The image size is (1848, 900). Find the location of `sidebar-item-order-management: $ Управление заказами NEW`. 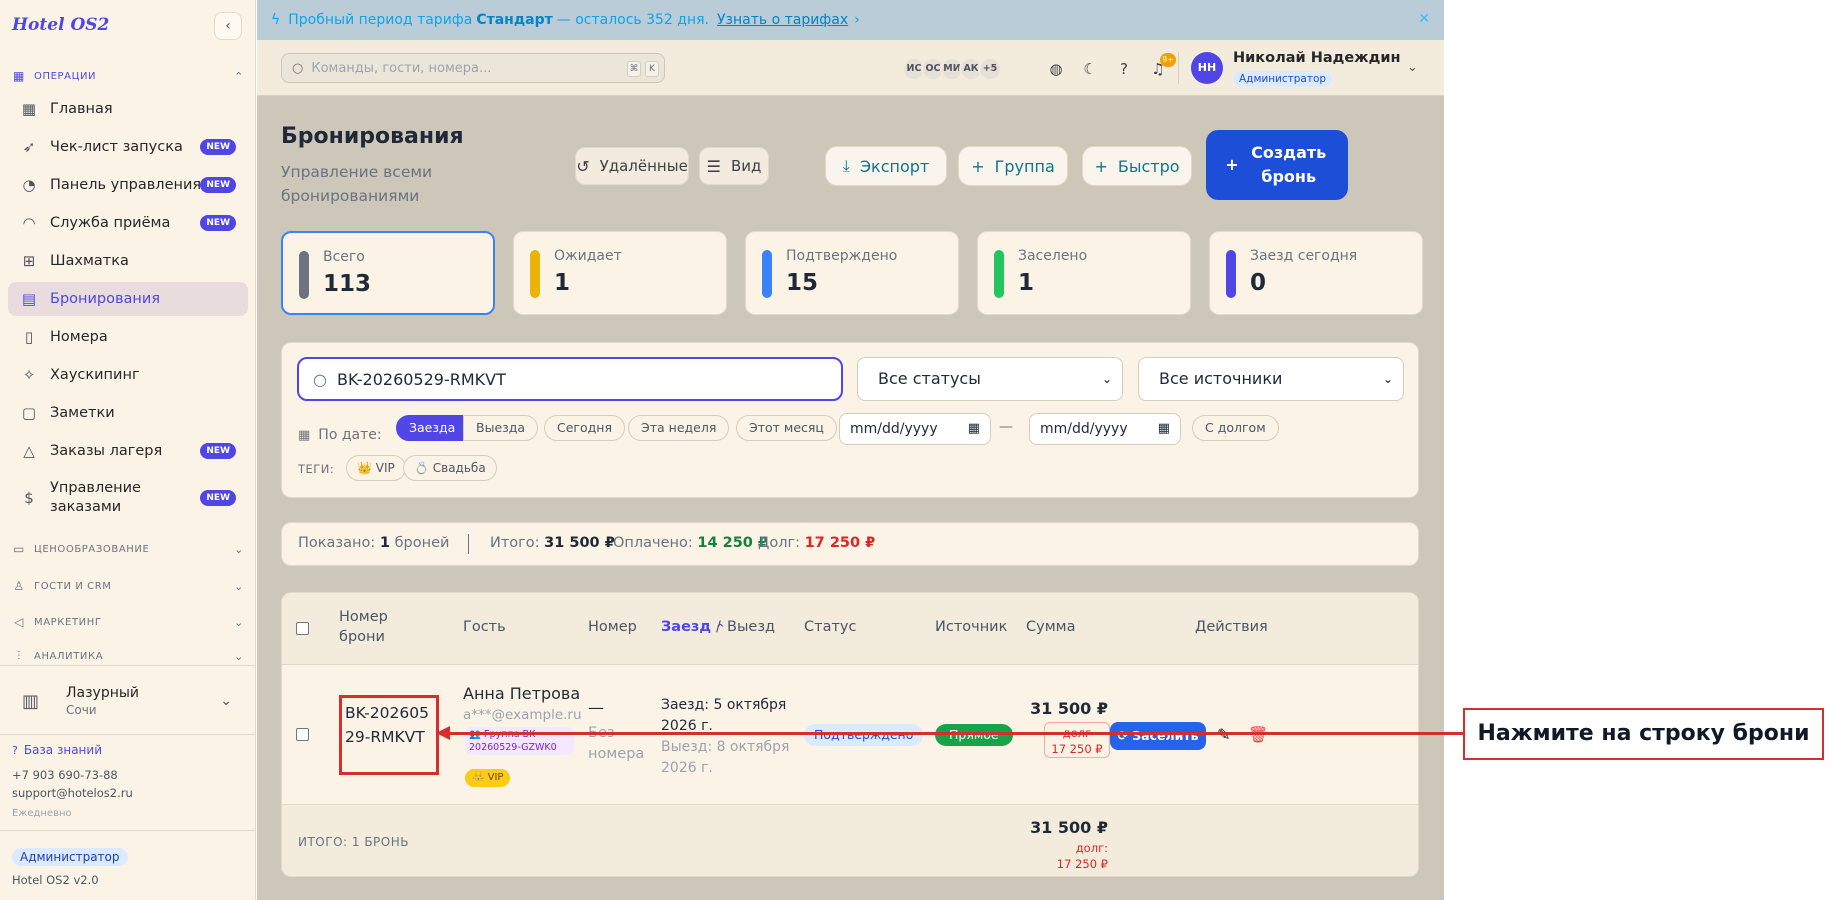

sidebar-item-order-management: $ Управление заказами NEW is located at coordinates (128, 498).